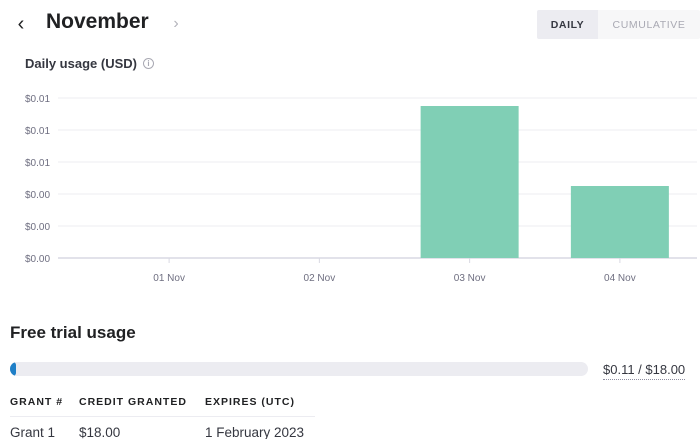  I want to click on x-tick-label: 01 Nov, so click(169, 278).